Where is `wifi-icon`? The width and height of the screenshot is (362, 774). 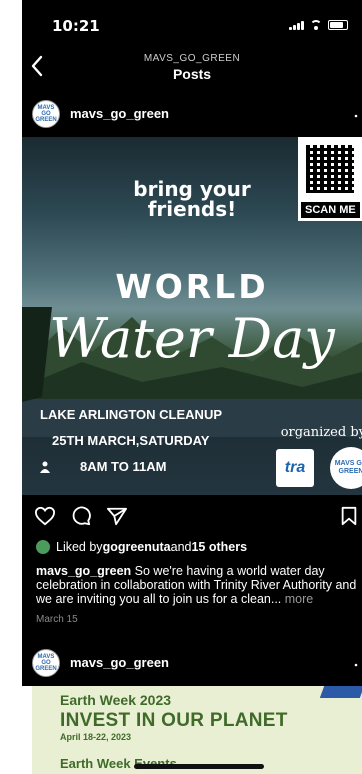
wifi-icon is located at coordinates (316, 25).